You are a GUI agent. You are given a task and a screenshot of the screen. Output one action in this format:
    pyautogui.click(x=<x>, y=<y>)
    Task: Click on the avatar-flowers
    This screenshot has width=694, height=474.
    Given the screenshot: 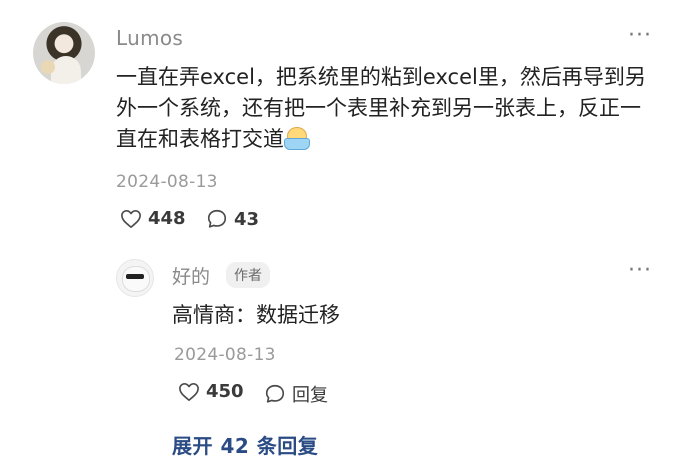 What is the action you would take?
    pyautogui.click(x=48, y=67)
    